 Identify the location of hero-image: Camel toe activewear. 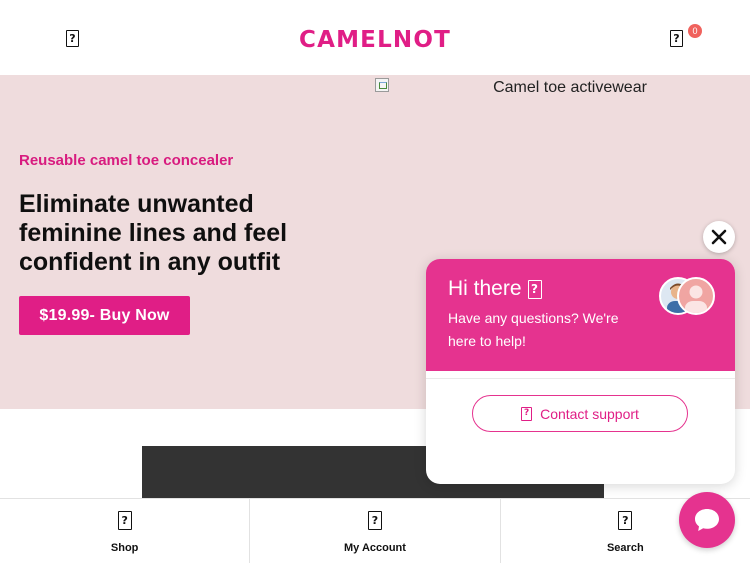
(562, 88).